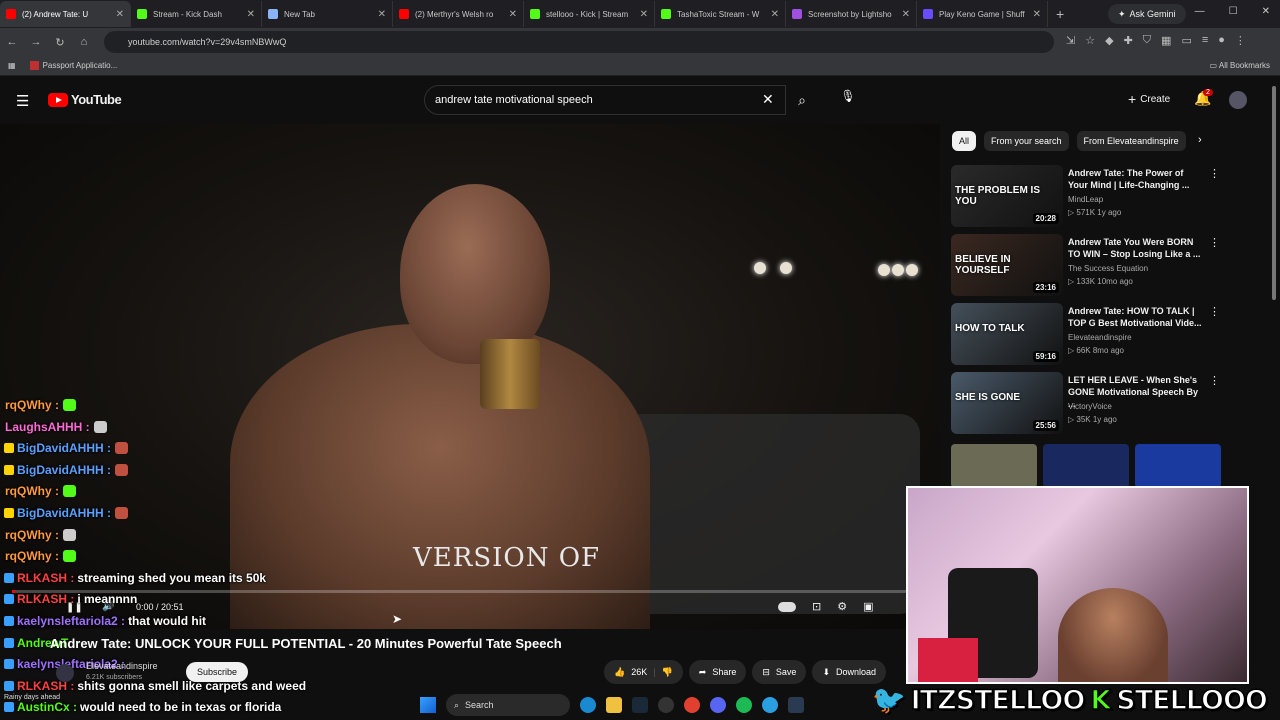 The height and width of the screenshot is (720, 1280). What do you see at coordinates (1240, 65) in the screenshot?
I see `all-bookmarks: ▭ All Bookmarks` at bounding box center [1240, 65].